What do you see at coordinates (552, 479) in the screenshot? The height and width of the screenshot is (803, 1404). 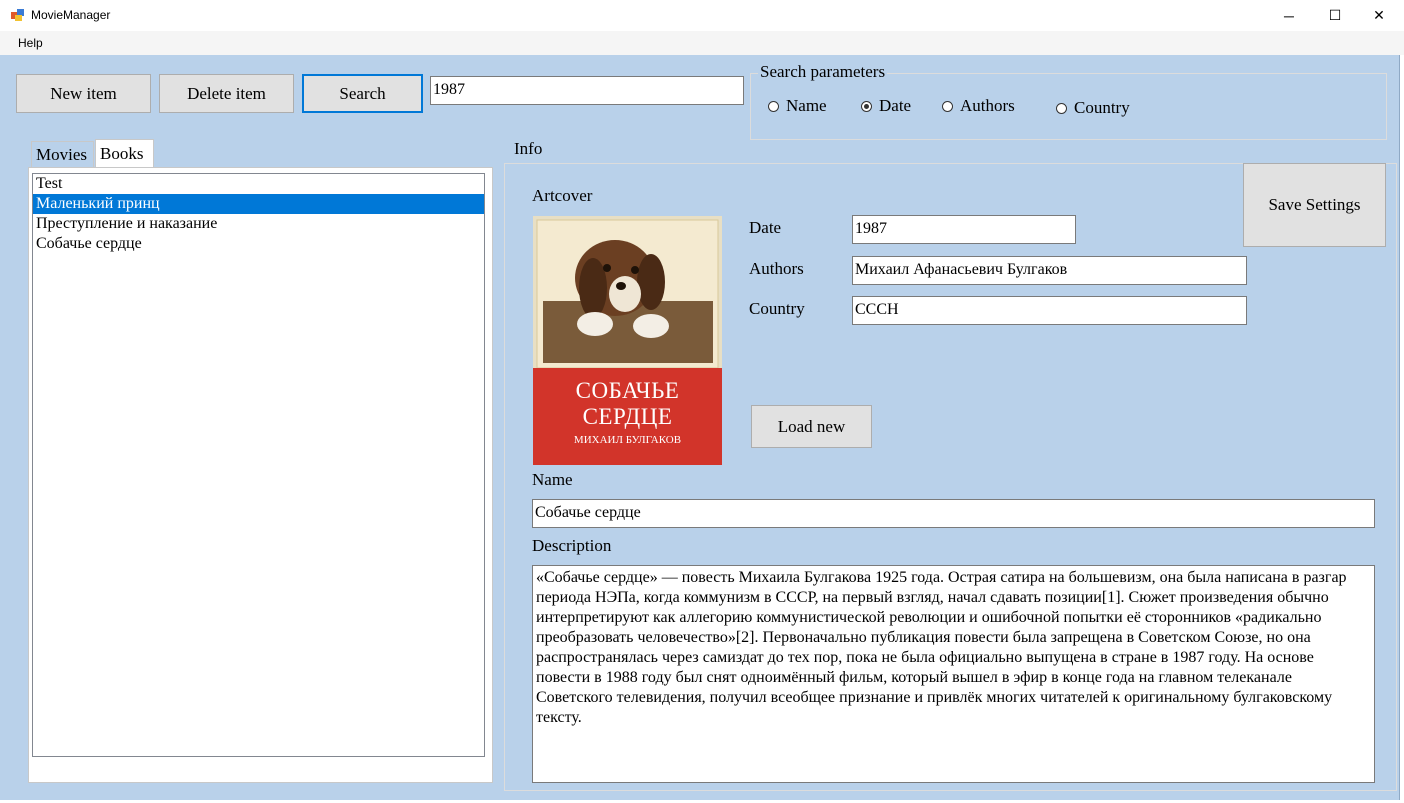 I see `name-label: Name` at bounding box center [552, 479].